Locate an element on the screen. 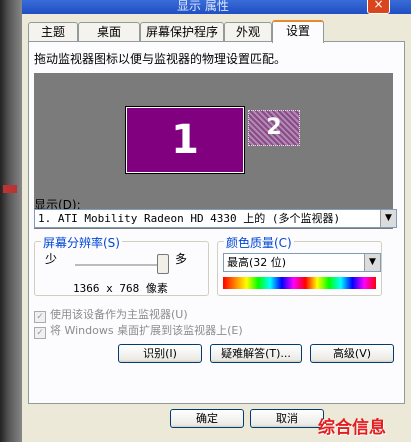 The width and height of the screenshot is (411, 442). identify-button: 识别(I) is located at coordinates (160, 353).